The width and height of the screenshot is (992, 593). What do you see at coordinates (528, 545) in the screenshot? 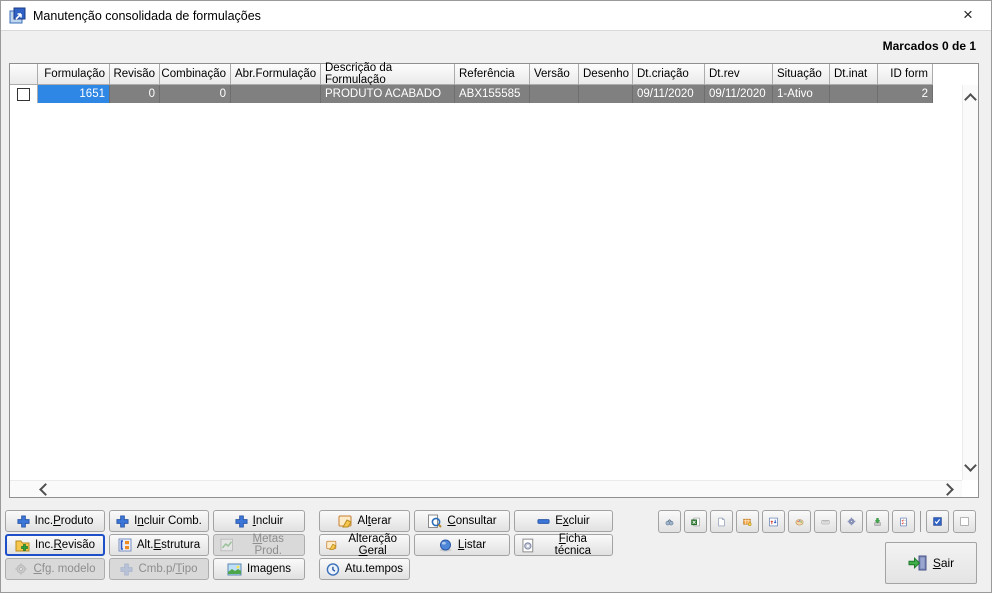
I see `document-gear-icon` at bounding box center [528, 545].